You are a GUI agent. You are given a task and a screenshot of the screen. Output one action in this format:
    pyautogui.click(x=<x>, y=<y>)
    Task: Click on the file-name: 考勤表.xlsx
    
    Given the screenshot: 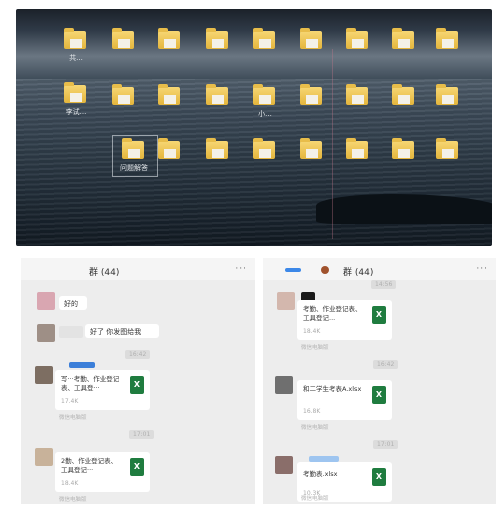 What is the action you would take?
    pyautogui.click(x=320, y=474)
    